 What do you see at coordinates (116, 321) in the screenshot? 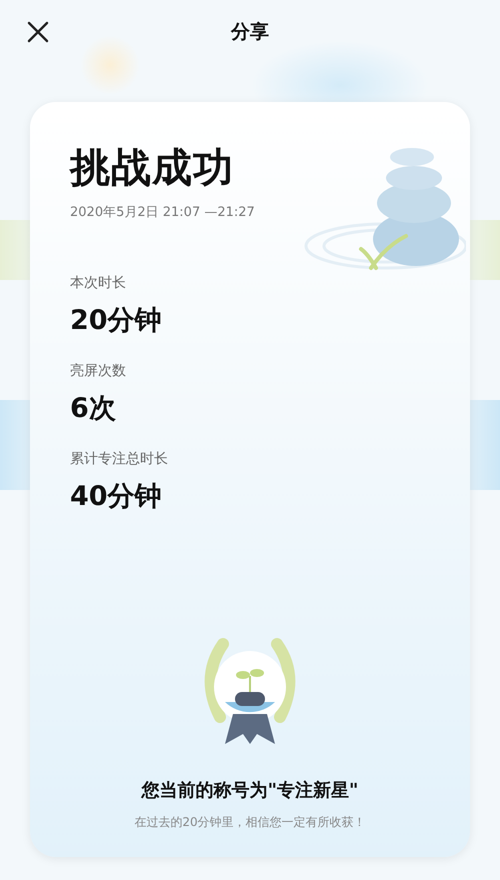
I see `stat-value: 20分钟` at bounding box center [116, 321].